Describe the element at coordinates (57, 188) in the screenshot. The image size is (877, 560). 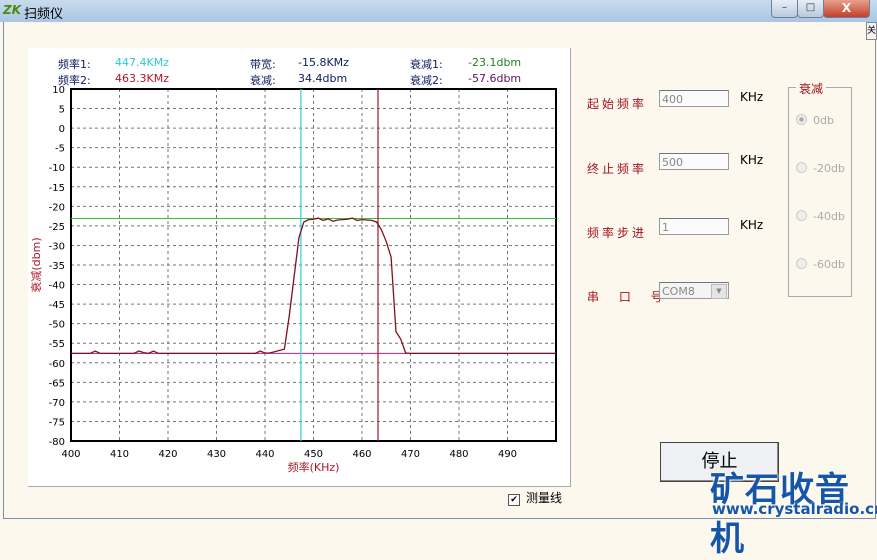
I see `y-tick-label: -15` at that location.